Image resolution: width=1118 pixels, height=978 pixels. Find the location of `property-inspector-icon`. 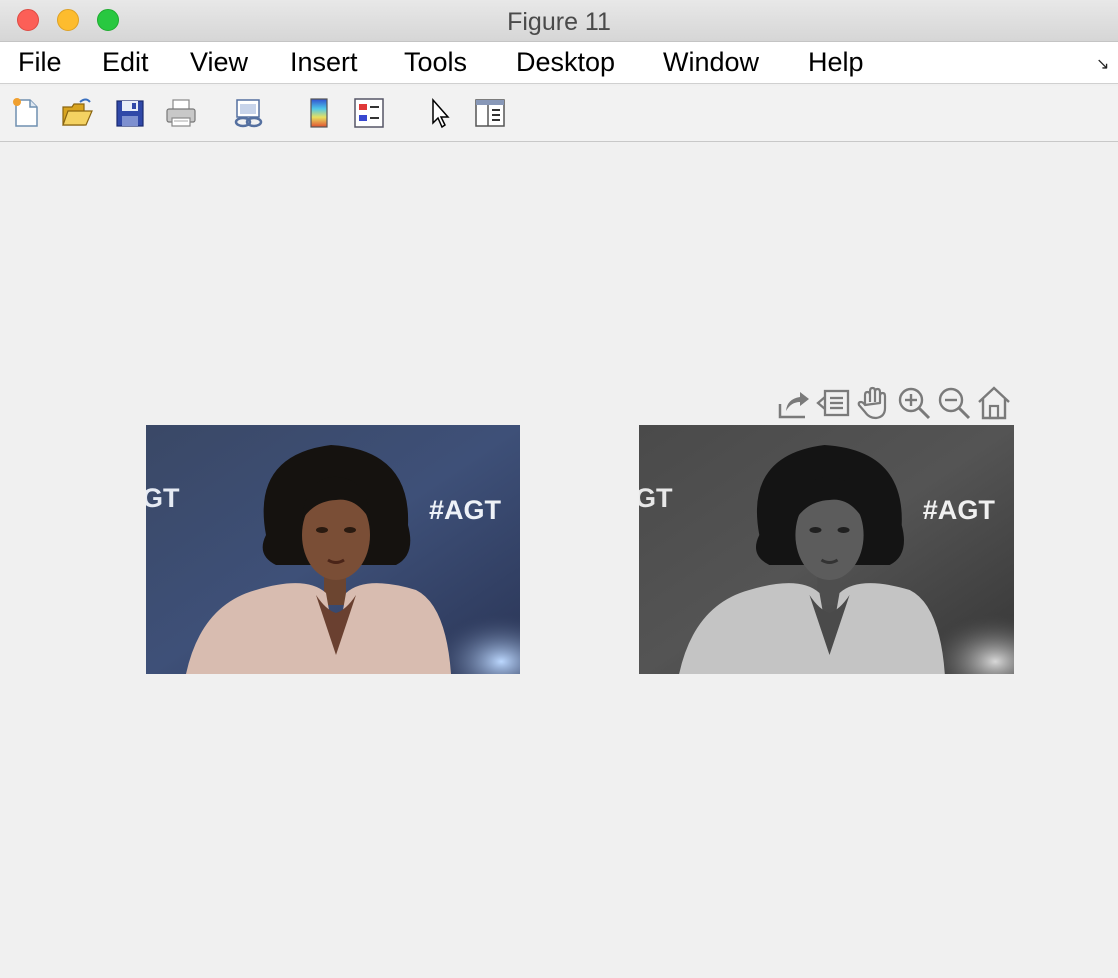

property-inspector-icon is located at coordinates (490, 113).